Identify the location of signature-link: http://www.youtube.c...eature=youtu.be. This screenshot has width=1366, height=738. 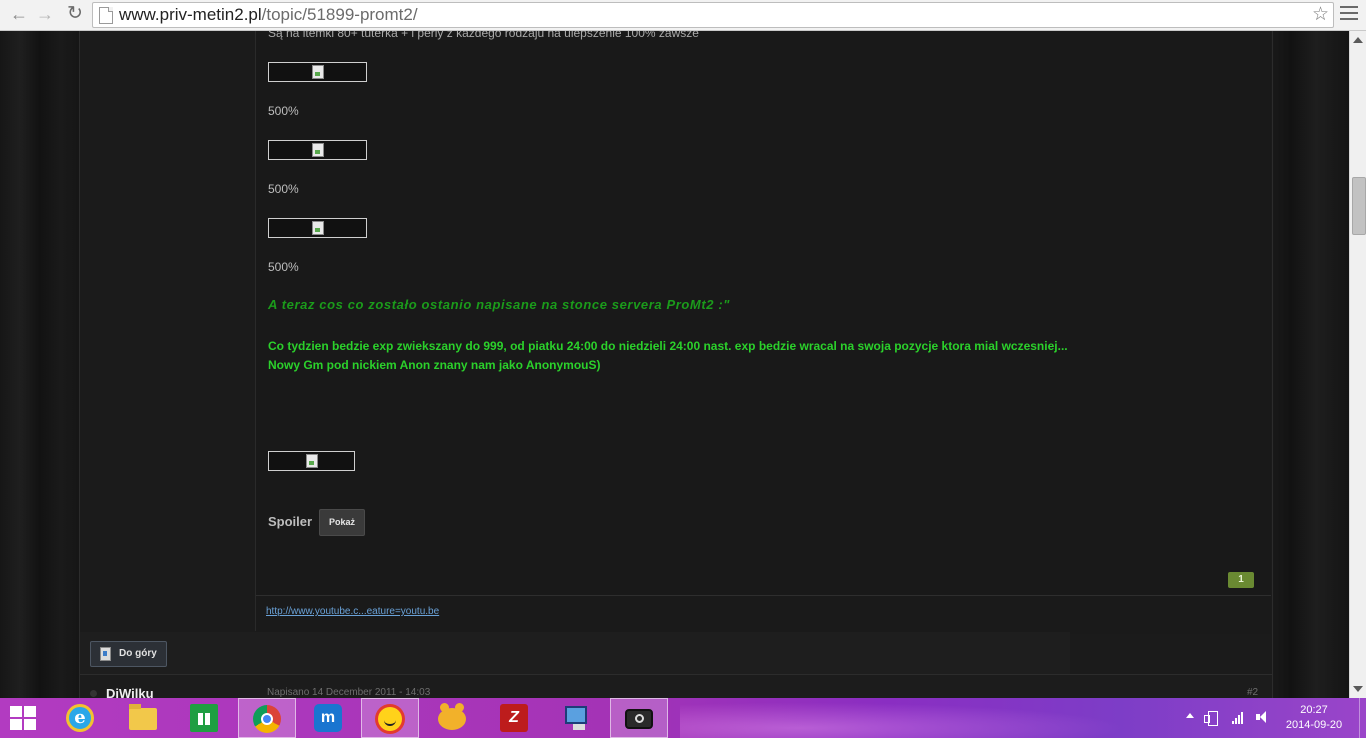
(352, 611).